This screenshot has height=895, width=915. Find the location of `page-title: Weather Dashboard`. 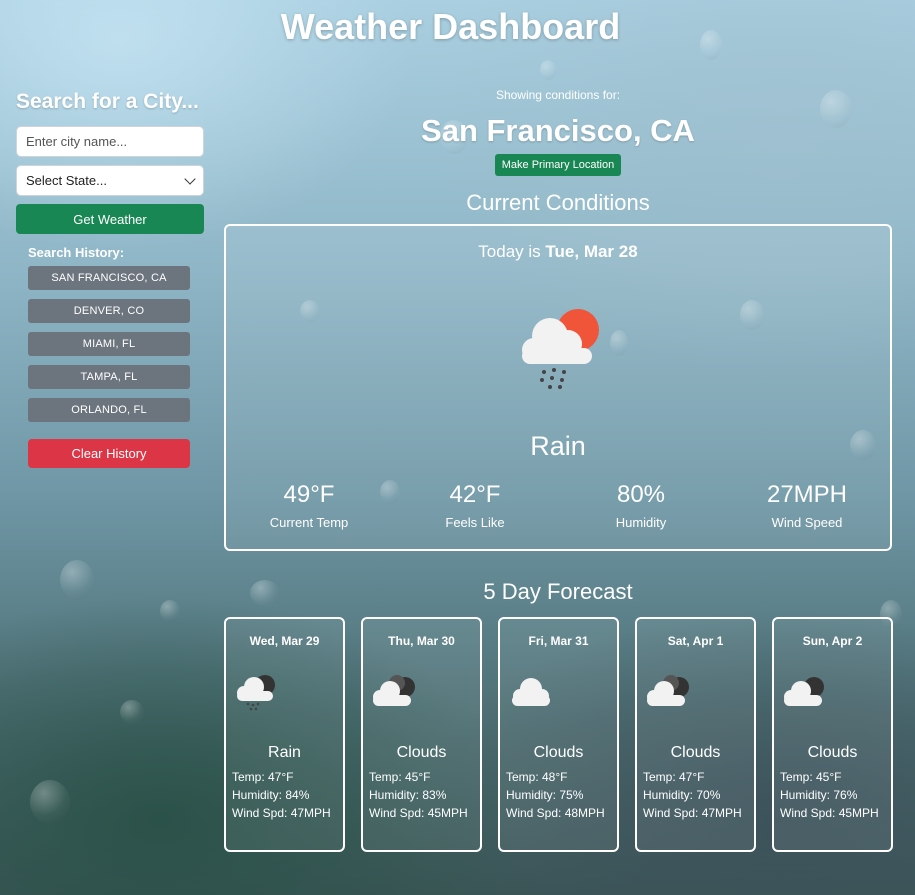

page-title: Weather Dashboard is located at coordinates (450, 26).